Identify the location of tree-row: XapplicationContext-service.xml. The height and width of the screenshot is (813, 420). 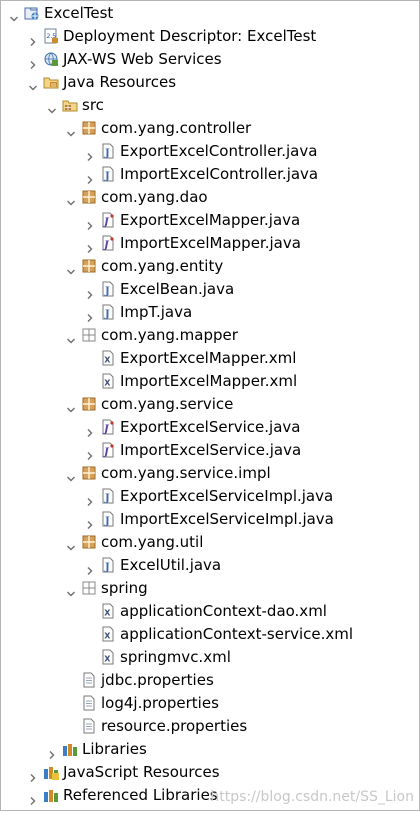
(210, 634).